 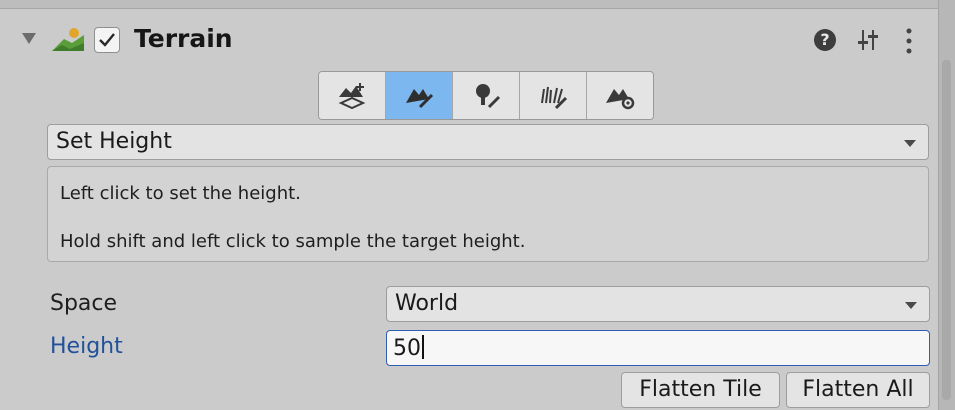 What do you see at coordinates (658, 304) in the screenshot?
I see `space-dropdown: World` at bounding box center [658, 304].